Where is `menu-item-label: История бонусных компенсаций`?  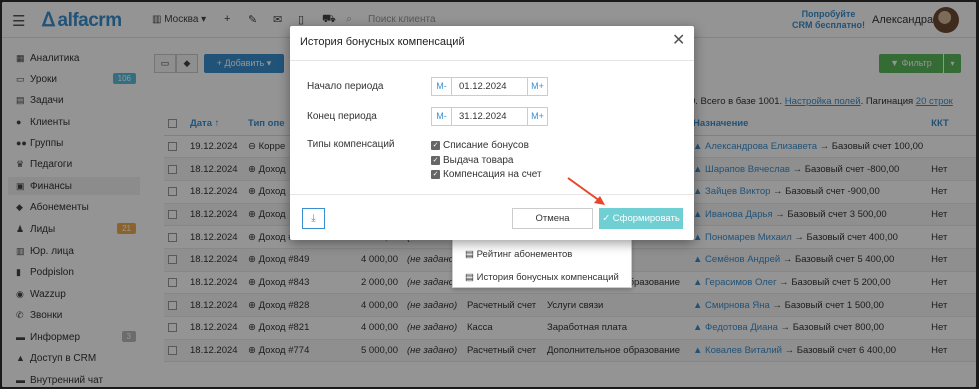 menu-item-label: История бонусных компенсаций is located at coordinates (547, 277).